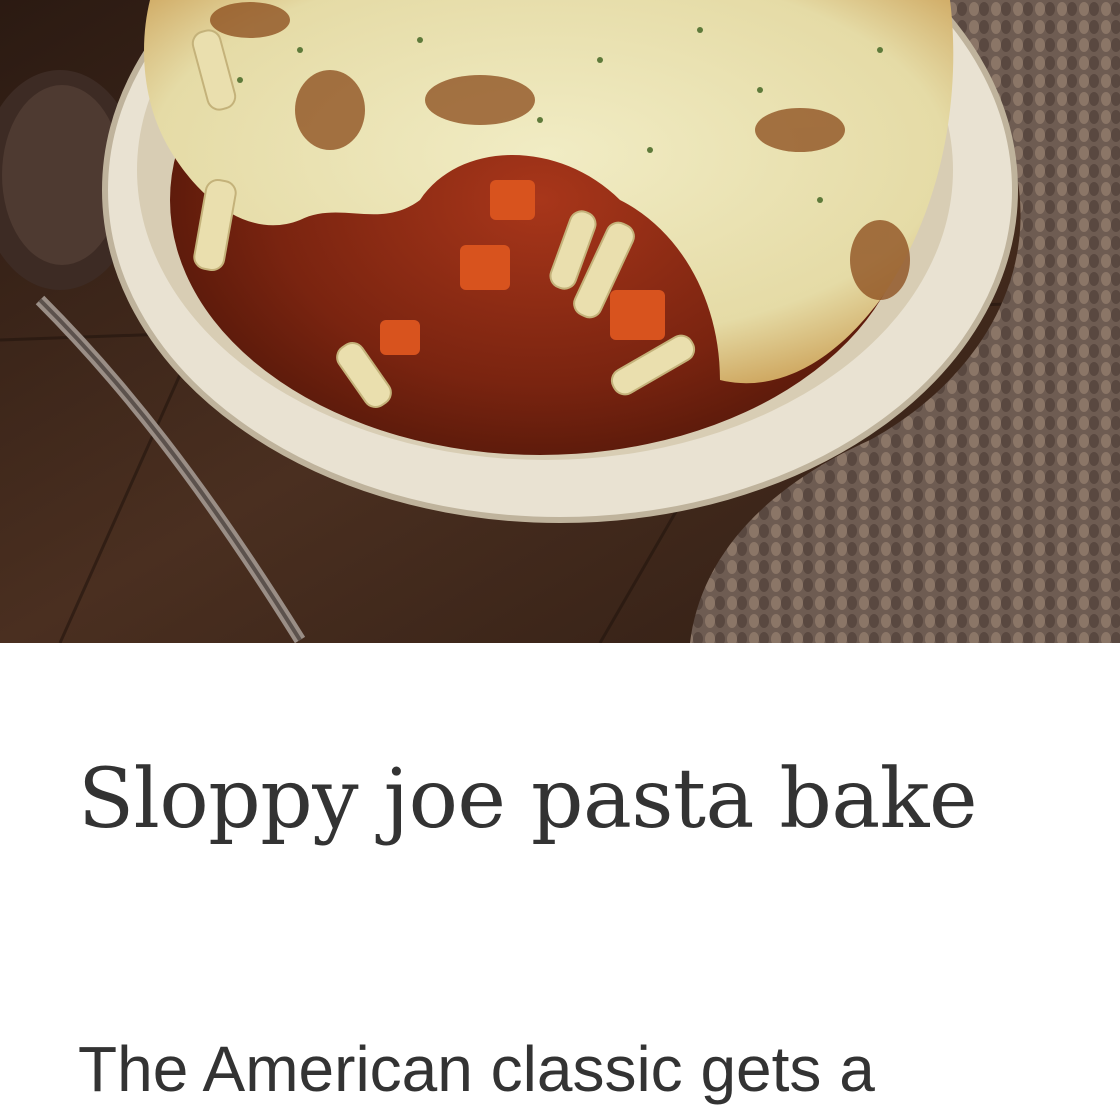 Image resolution: width=1120 pixels, height=1120 pixels. What do you see at coordinates (568, 799) in the screenshot?
I see `recipe-title: Sloppy joe pasta bake` at bounding box center [568, 799].